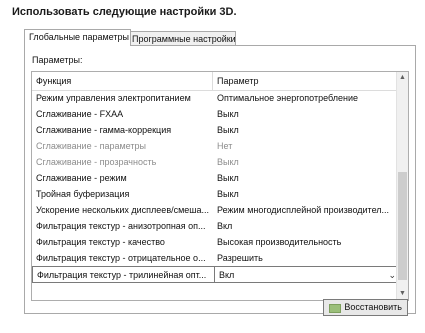 The width and height of the screenshot is (425, 333). I want to click on column-header-function: Функция, so click(122, 81).